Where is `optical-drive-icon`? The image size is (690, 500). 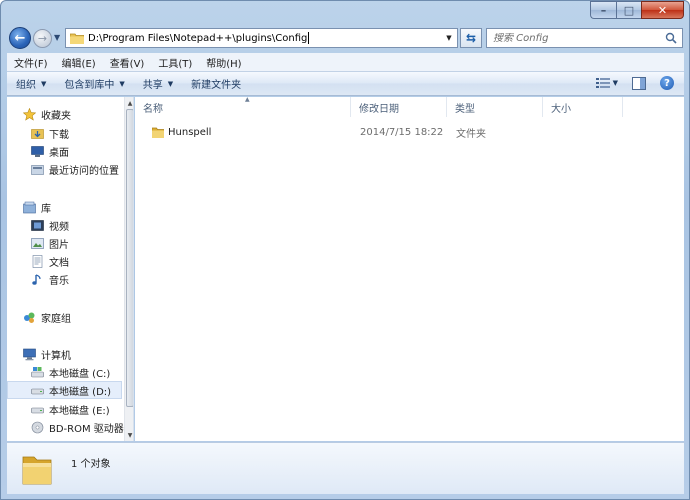
optical-drive-icon is located at coordinates (37, 427).